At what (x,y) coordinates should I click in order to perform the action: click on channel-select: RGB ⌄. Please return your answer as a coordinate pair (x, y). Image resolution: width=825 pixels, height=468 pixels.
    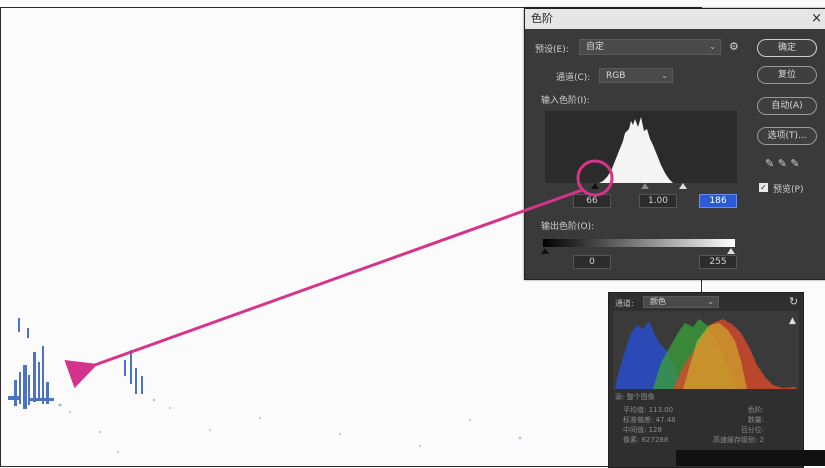
    Looking at the image, I should click on (636, 75).